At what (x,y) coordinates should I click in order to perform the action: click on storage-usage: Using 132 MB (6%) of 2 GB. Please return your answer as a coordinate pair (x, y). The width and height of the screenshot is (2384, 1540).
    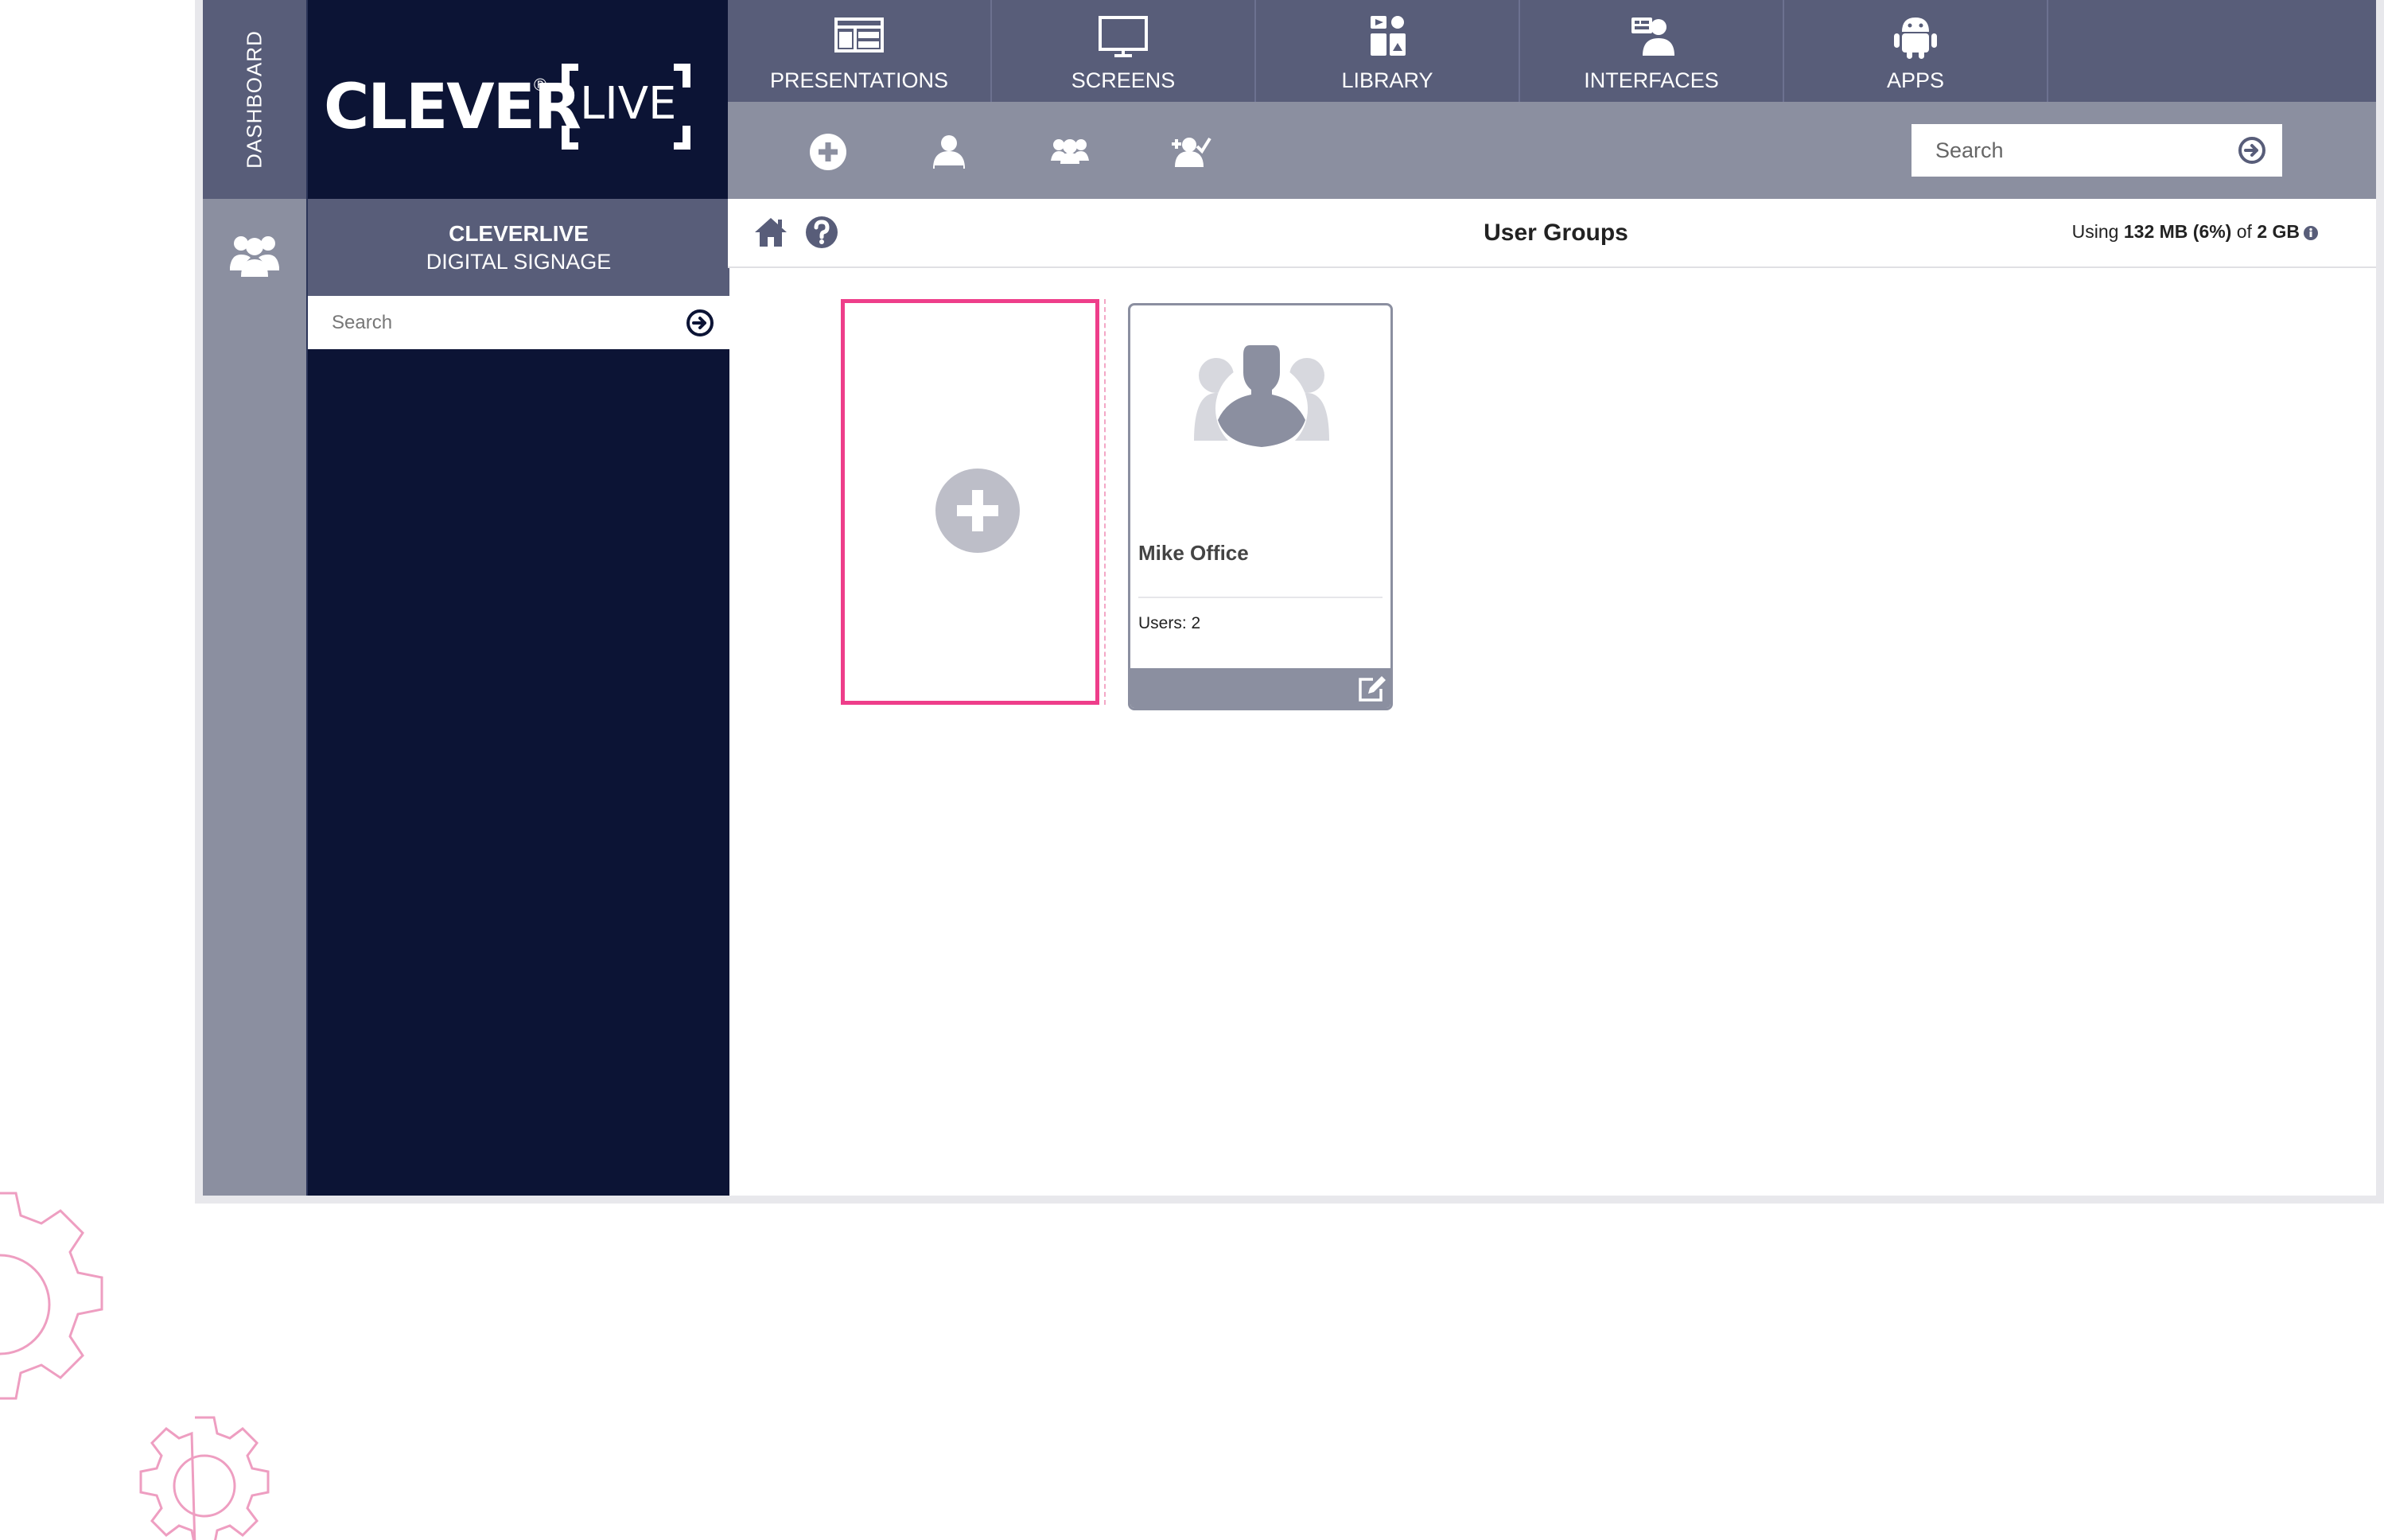
    Looking at the image, I should click on (2195, 232).